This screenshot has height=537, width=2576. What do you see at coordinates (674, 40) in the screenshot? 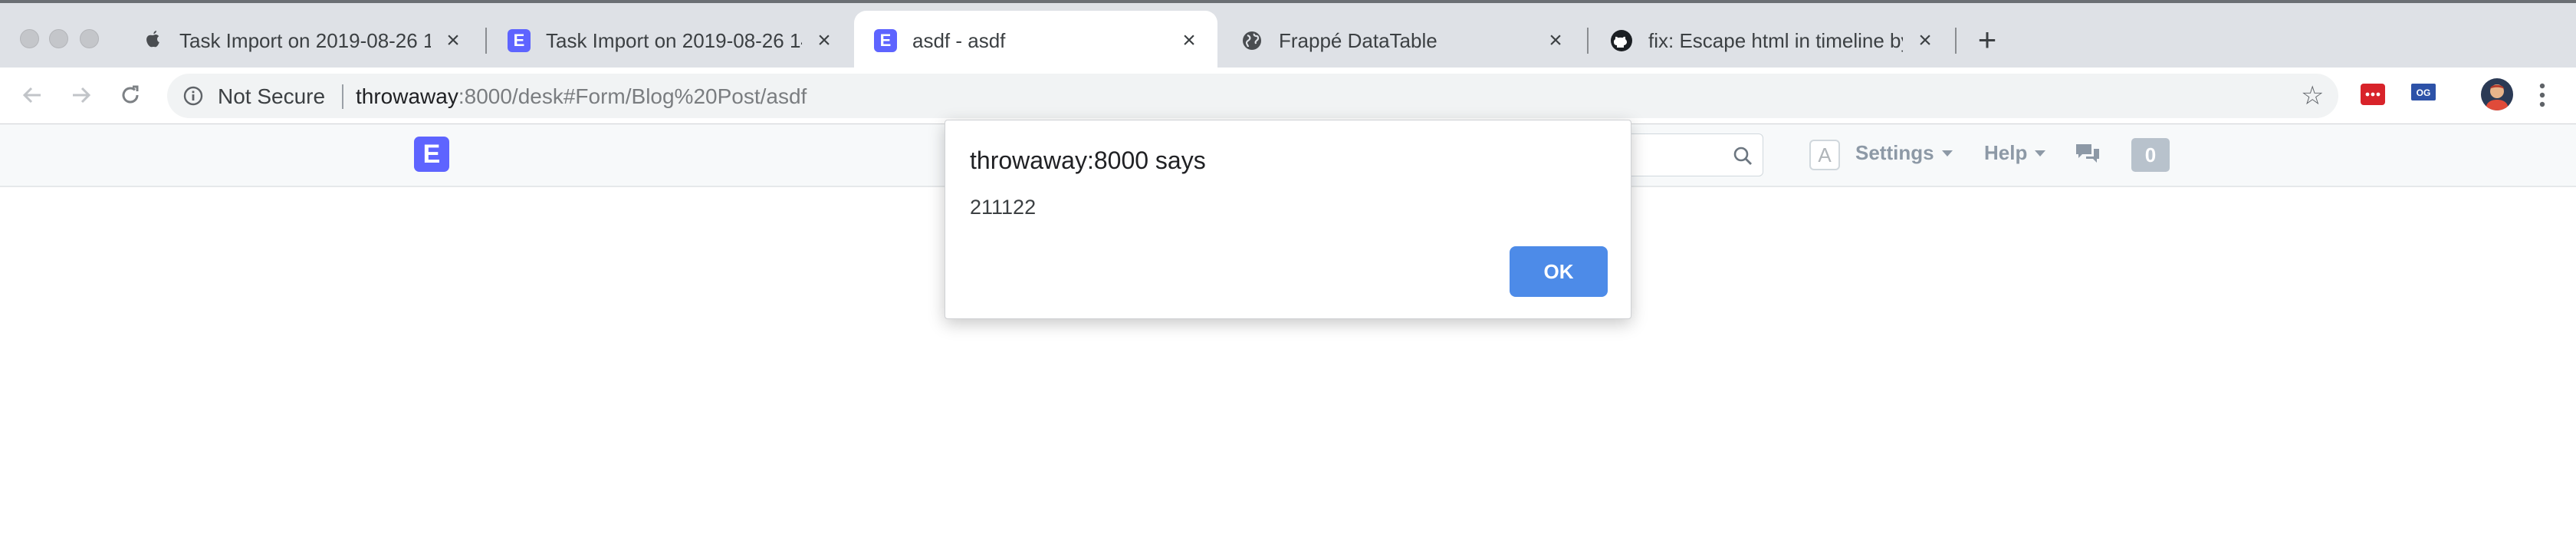
I see `tab-label: Task Import on 2019-08-26 14:` at bounding box center [674, 40].